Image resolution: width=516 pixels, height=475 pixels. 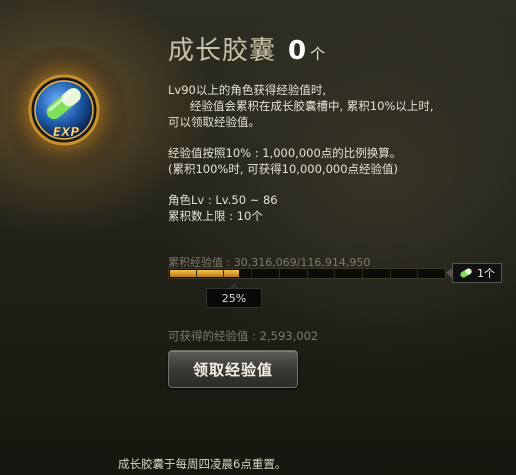 I want to click on exp-capsule-emblem: EXP, so click(x=69, y=108).